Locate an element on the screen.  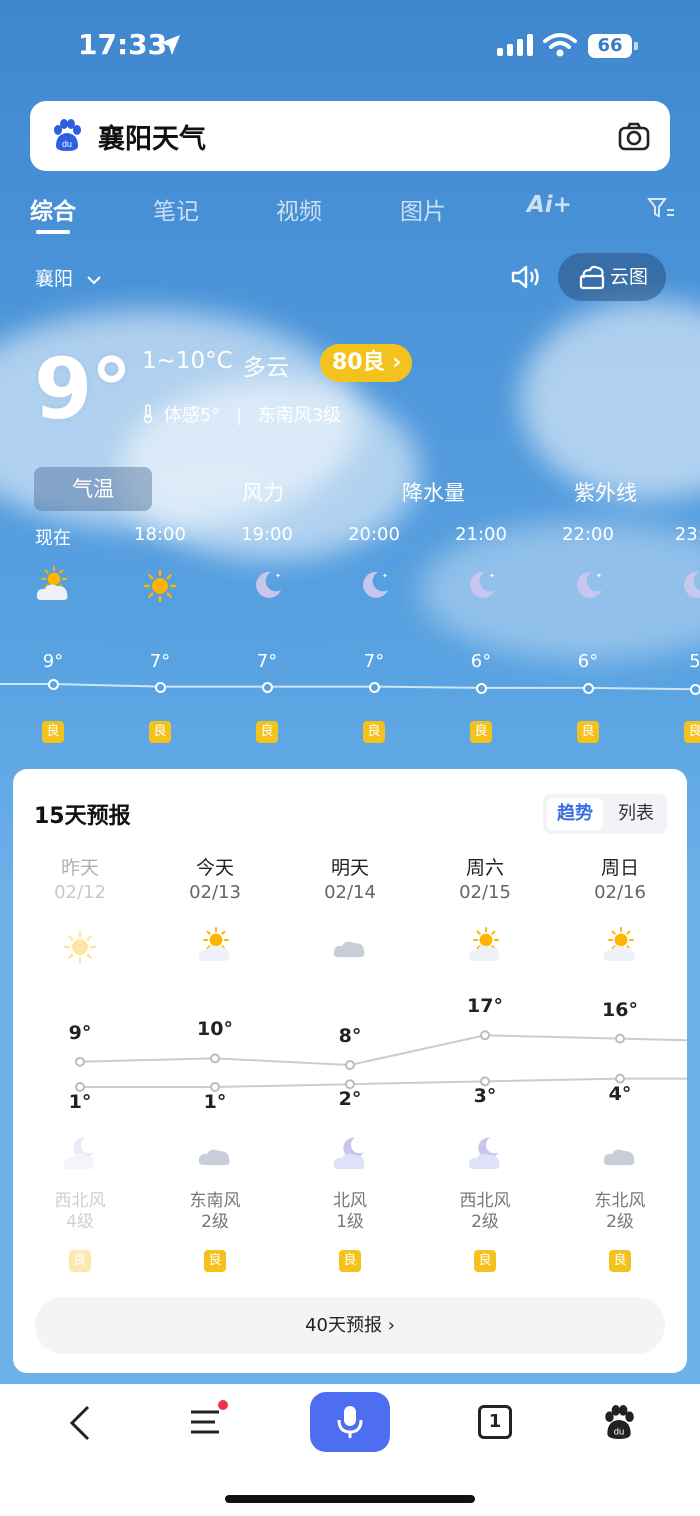
sun-icon is located at coordinates (80, 947).